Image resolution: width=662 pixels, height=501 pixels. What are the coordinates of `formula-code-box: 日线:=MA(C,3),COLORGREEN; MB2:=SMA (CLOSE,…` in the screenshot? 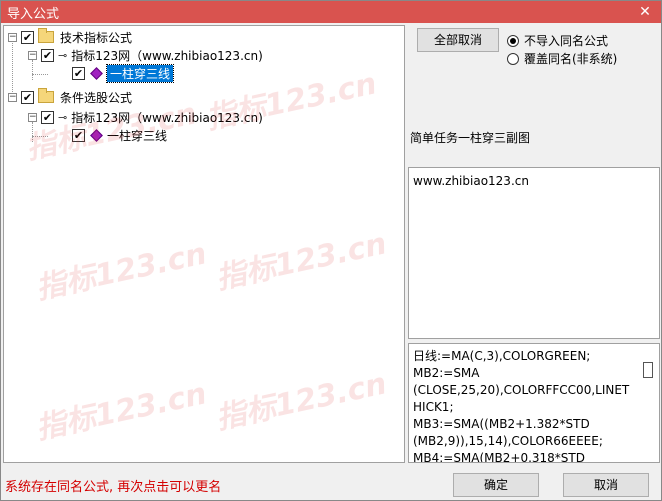 It's located at (534, 403).